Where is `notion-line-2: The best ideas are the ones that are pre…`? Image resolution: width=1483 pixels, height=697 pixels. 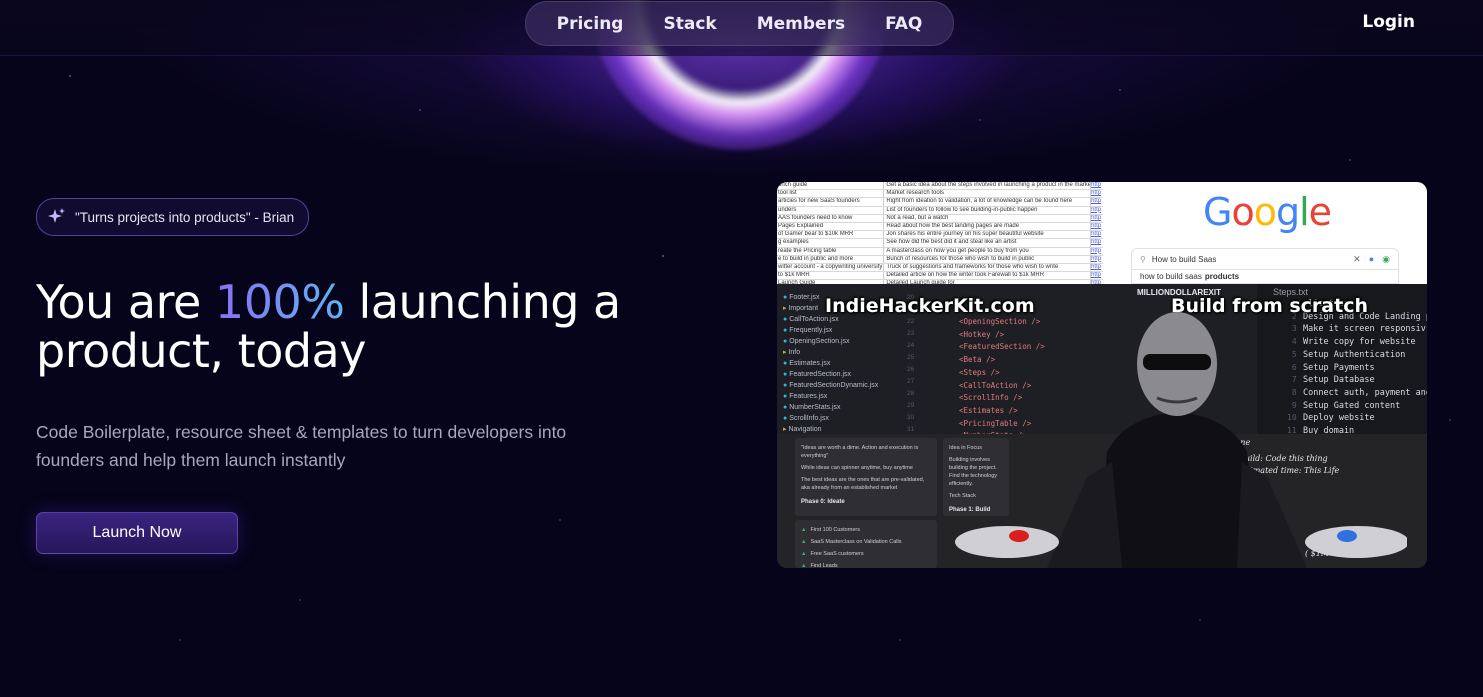
notion-line-2: The best ideas are the ones that are pre… is located at coordinates (863, 484).